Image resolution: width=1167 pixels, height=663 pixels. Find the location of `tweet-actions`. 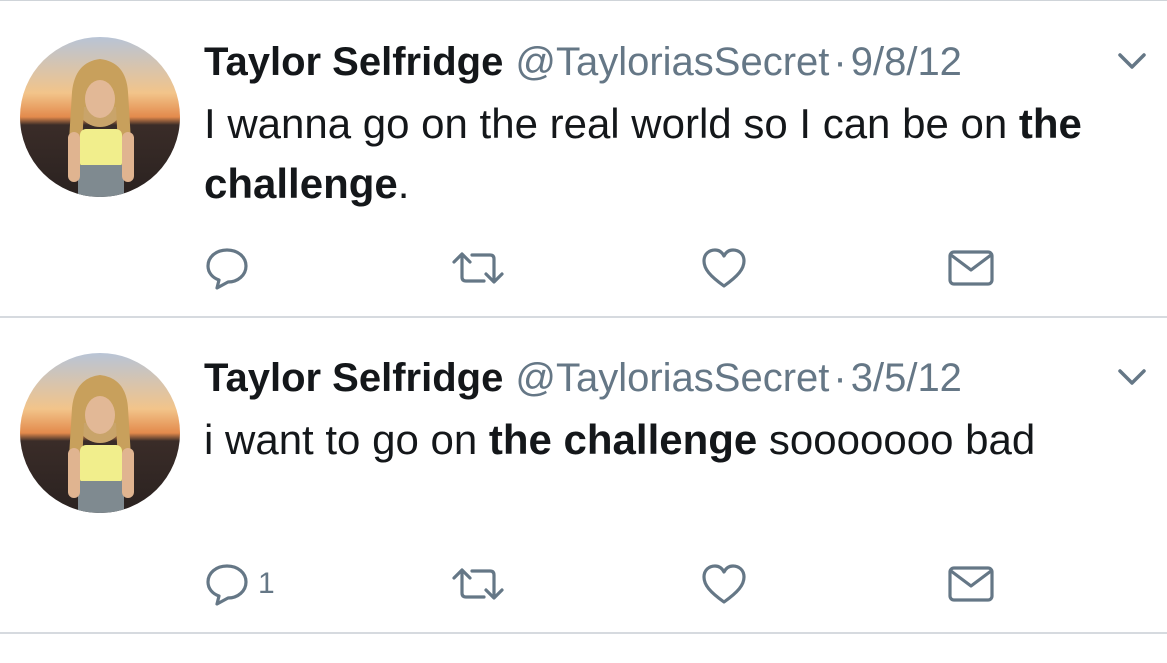

tweet-actions is located at coordinates (583, 268).